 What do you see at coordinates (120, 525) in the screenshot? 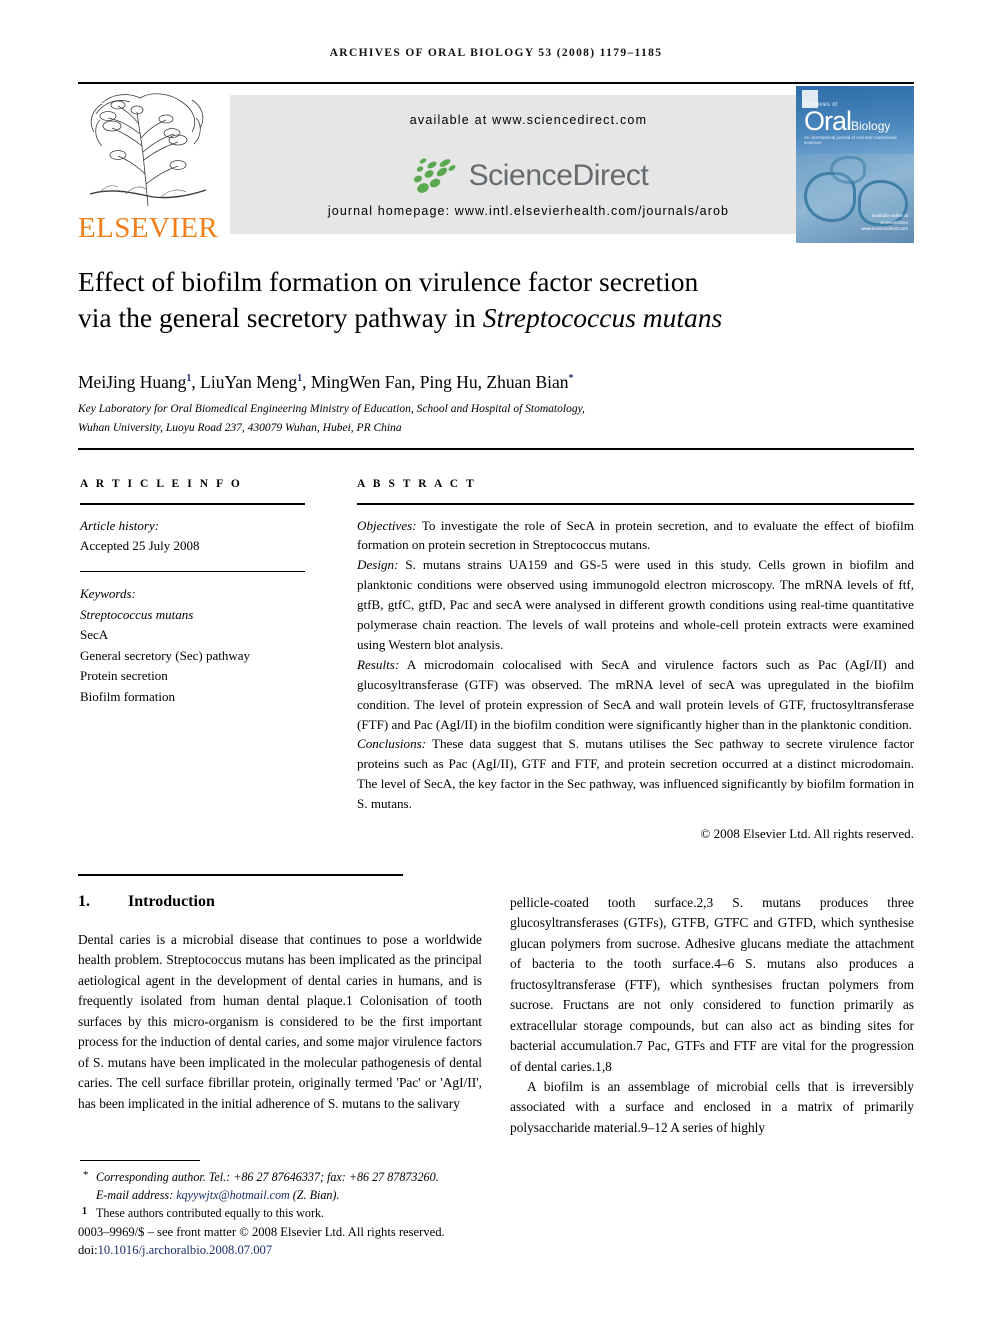
I see `article-history-label: Article history:` at bounding box center [120, 525].